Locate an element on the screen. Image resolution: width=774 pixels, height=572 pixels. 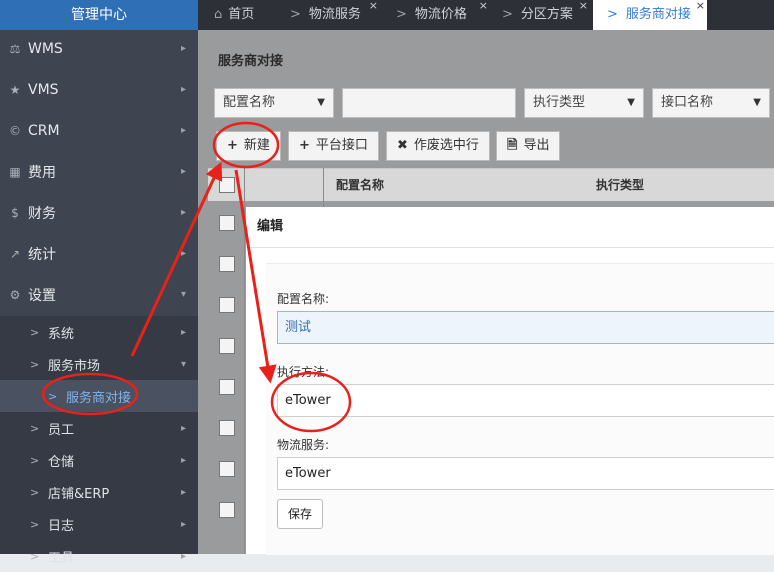
tab-label: 物流服务 is located at coordinates (334, 14).